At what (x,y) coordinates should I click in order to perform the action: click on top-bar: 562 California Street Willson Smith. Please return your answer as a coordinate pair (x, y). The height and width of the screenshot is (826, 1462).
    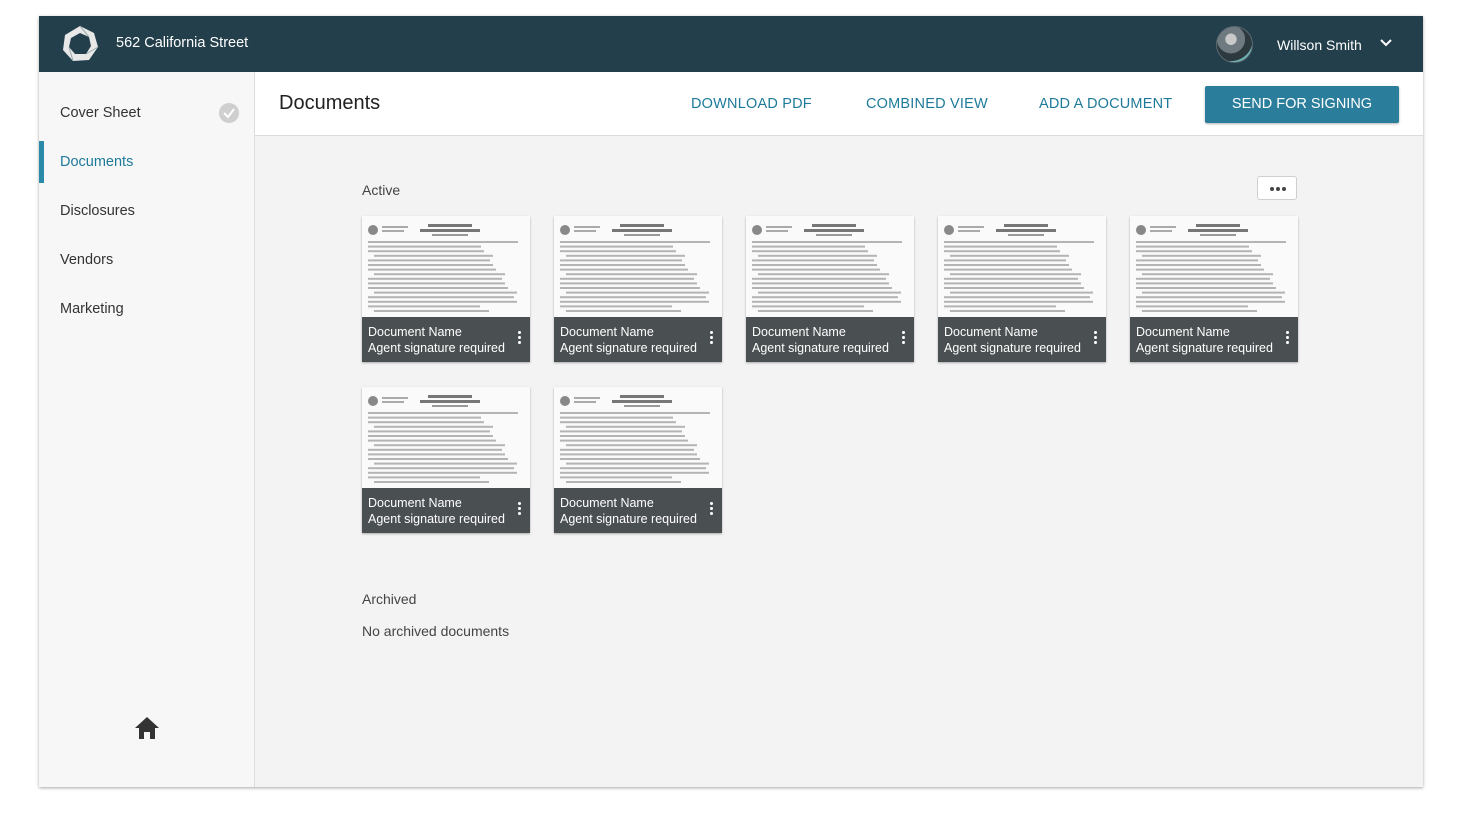
    Looking at the image, I should click on (731, 44).